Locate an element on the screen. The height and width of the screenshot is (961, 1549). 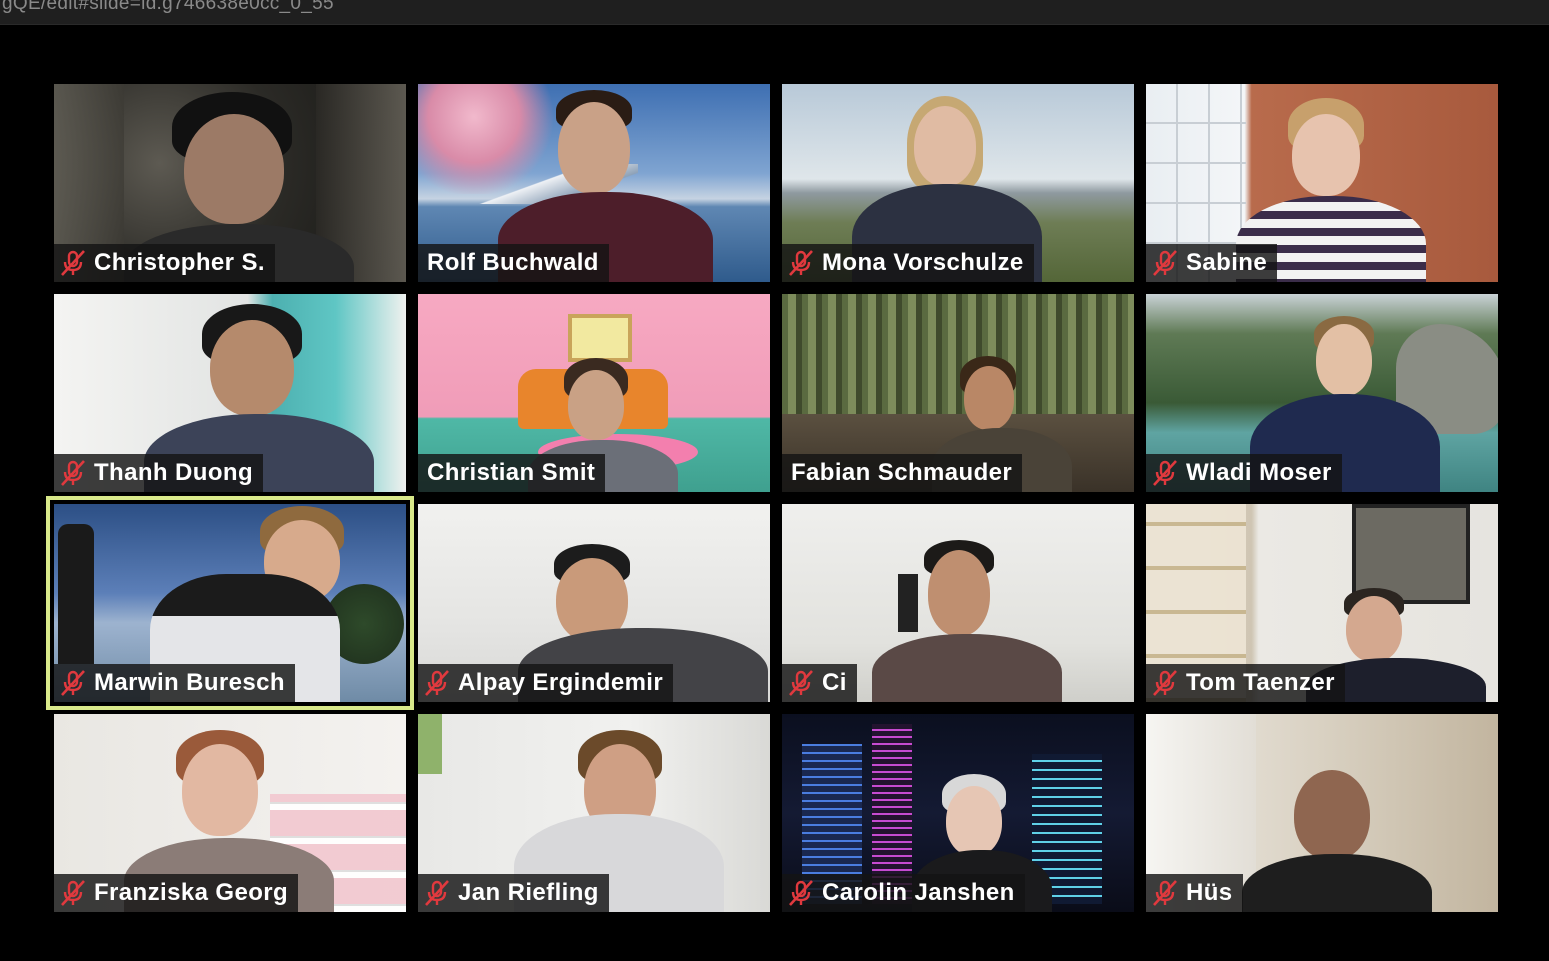
video-tile: Hüs is located at coordinates (1322, 813).